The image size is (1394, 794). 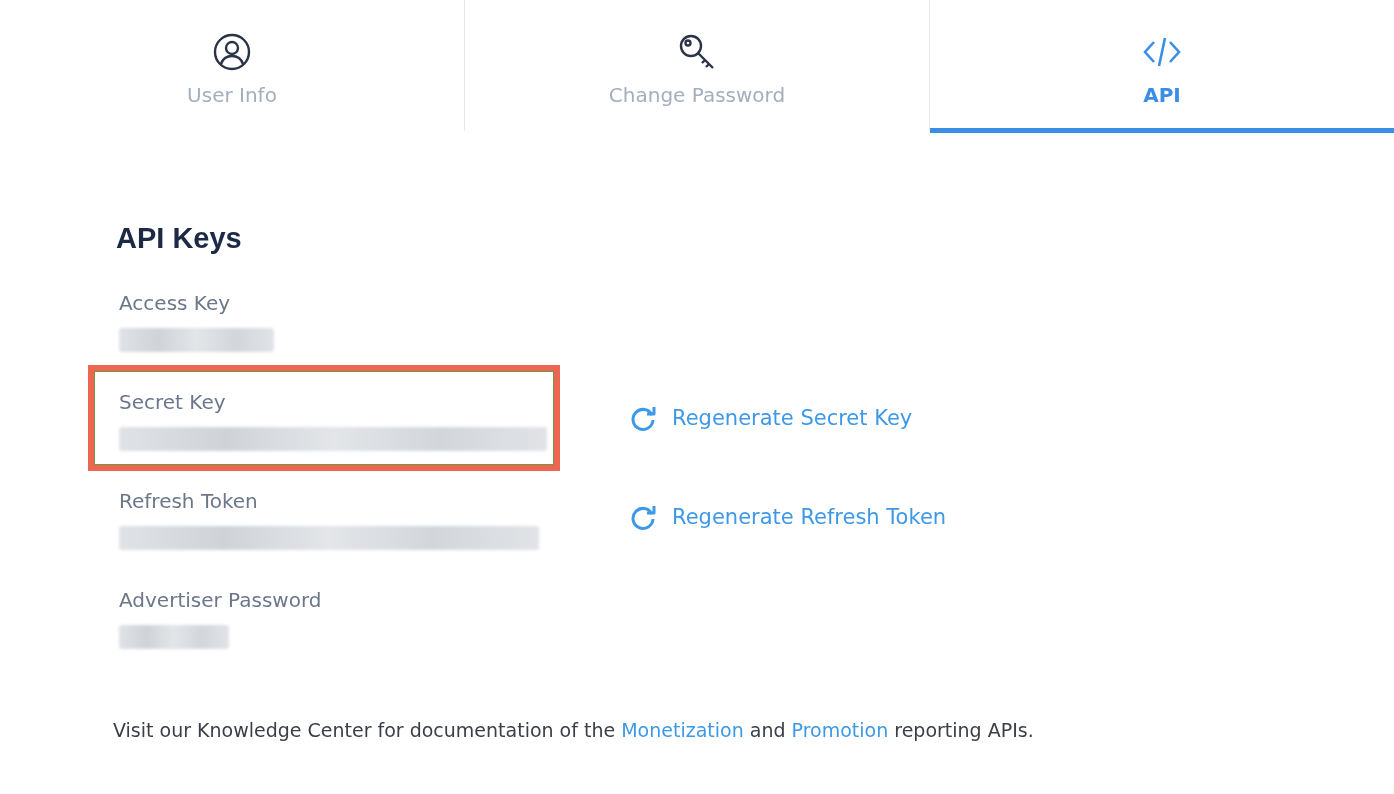 I want to click on field-label: Secret Key, so click(x=173, y=403).